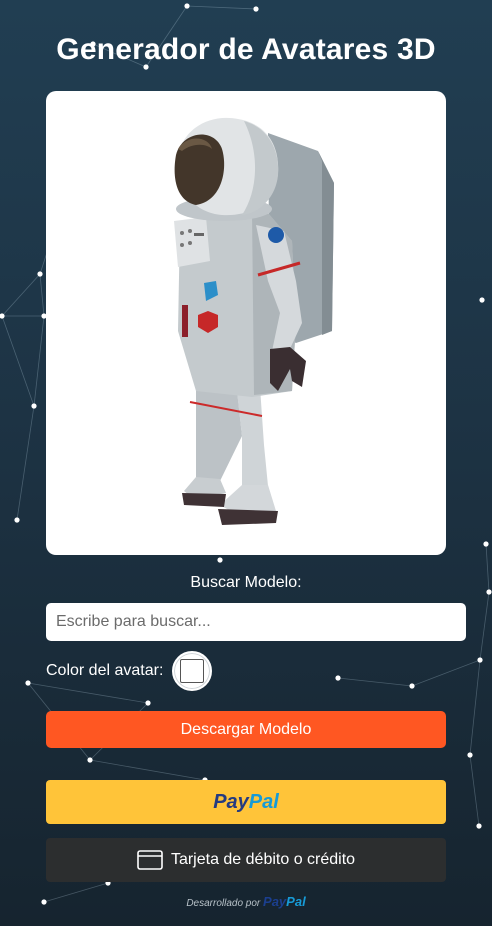 The width and height of the screenshot is (492, 926). What do you see at coordinates (223, 903) in the screenshot?
I see `powered-by-text: Desarrollado por` at bounding box center [223, 903].